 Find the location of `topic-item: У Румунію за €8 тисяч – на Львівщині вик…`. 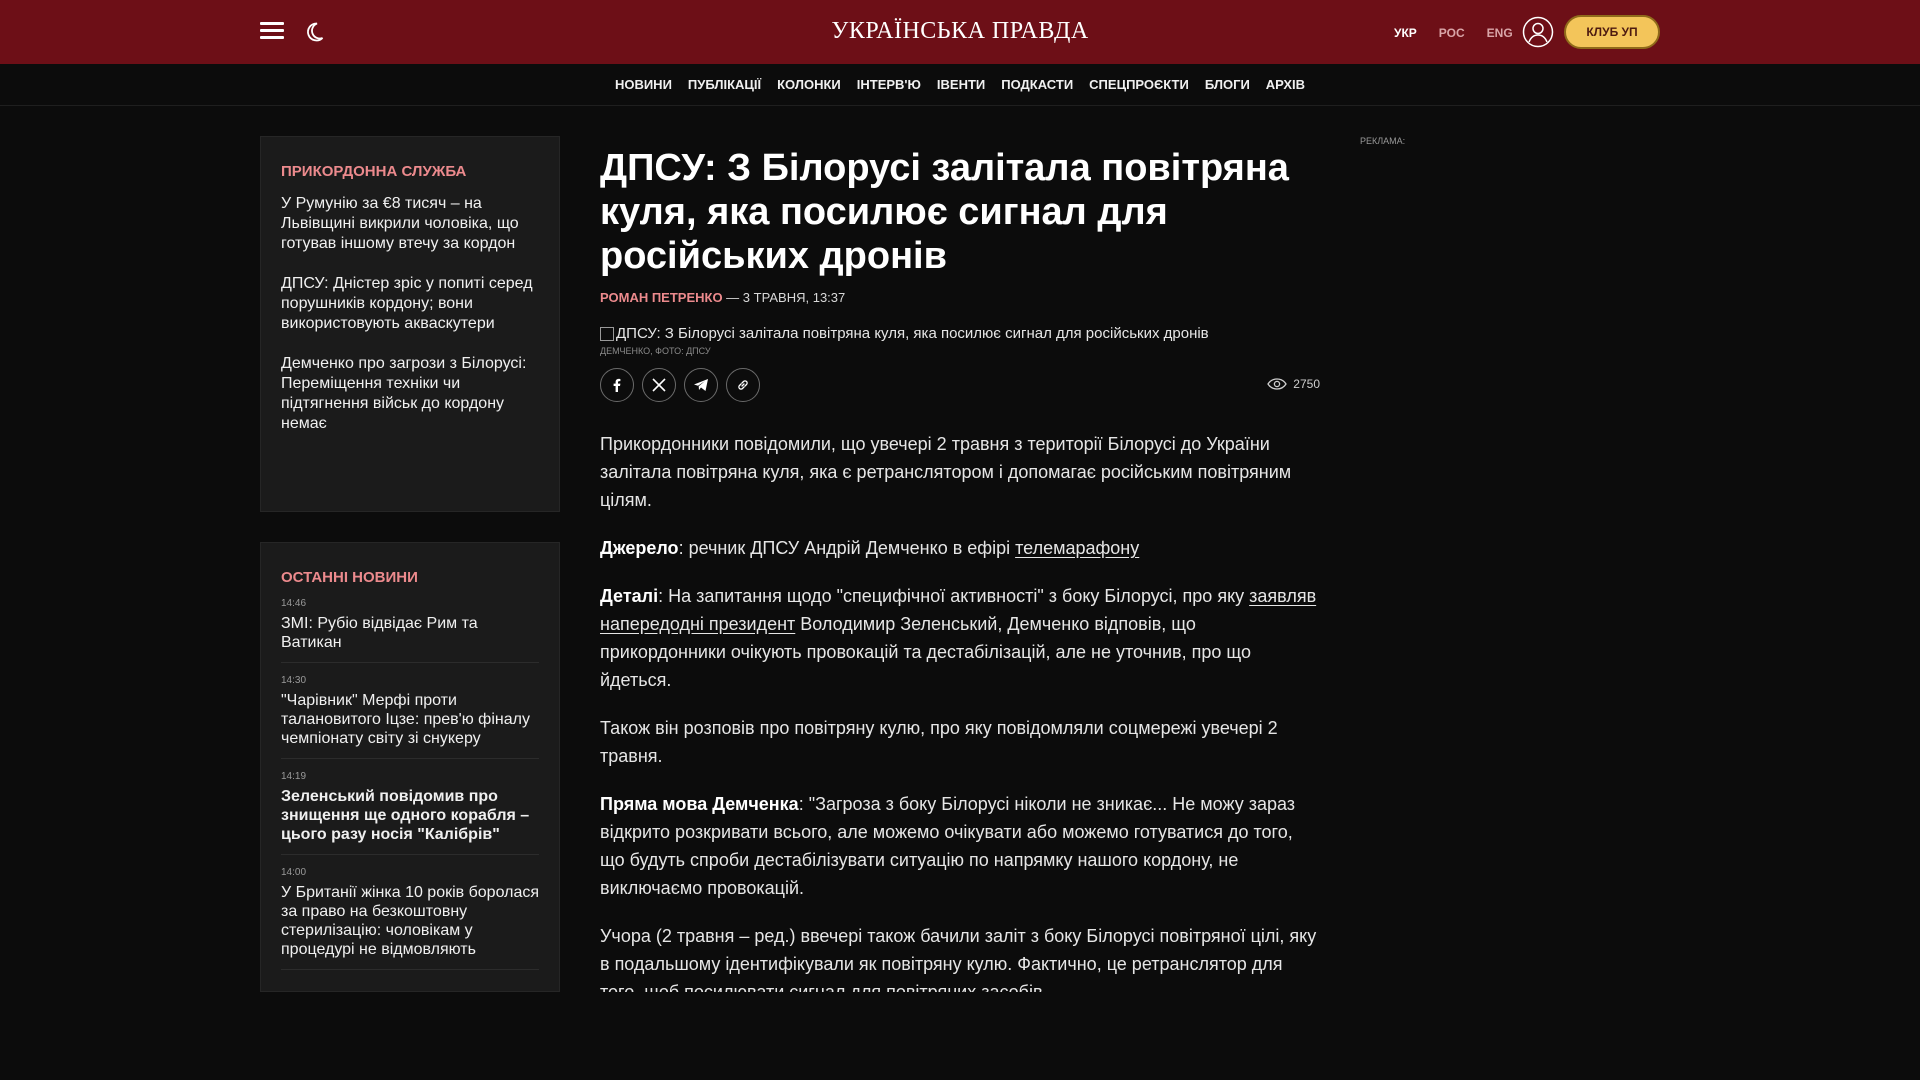

topic-item: У Румунію за €8 тисяч – на Львівщині вик… is located at coordinates (410, 224).